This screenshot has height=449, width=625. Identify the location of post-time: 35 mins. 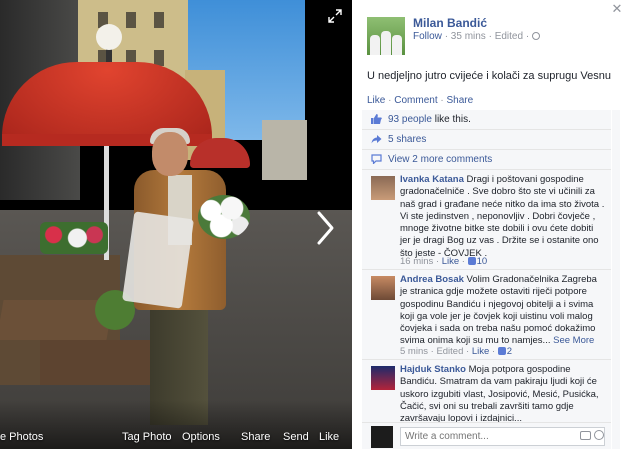
(468, 36).